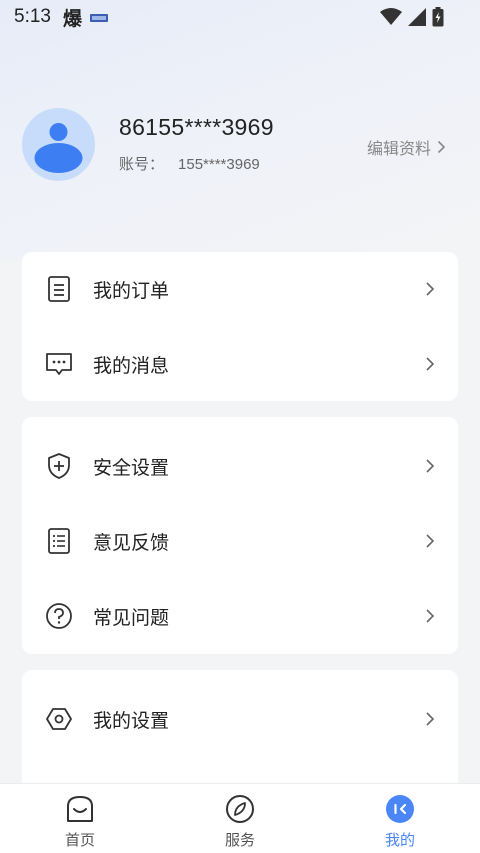 This screenshot has height=853, width=480. What do you see at coordinates (240, 541) in the screenshot?
I see `menu-item-feedback: 意见反馈` at bounding box center [240, 541].